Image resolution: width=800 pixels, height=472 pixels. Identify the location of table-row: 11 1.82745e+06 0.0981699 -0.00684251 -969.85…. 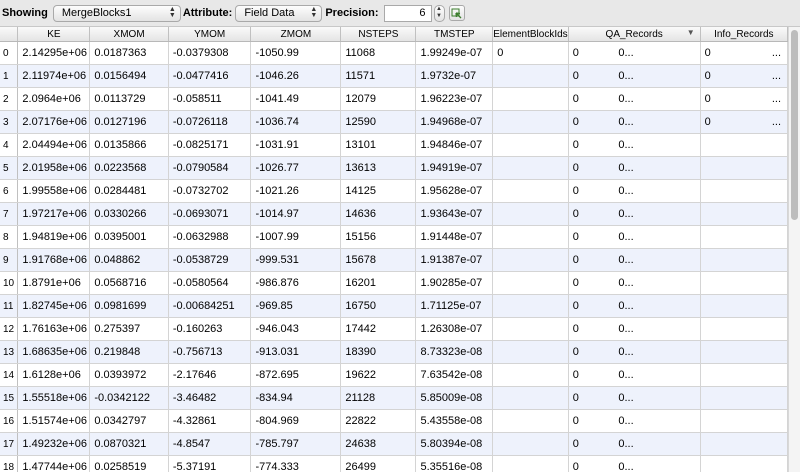
(394, 306).